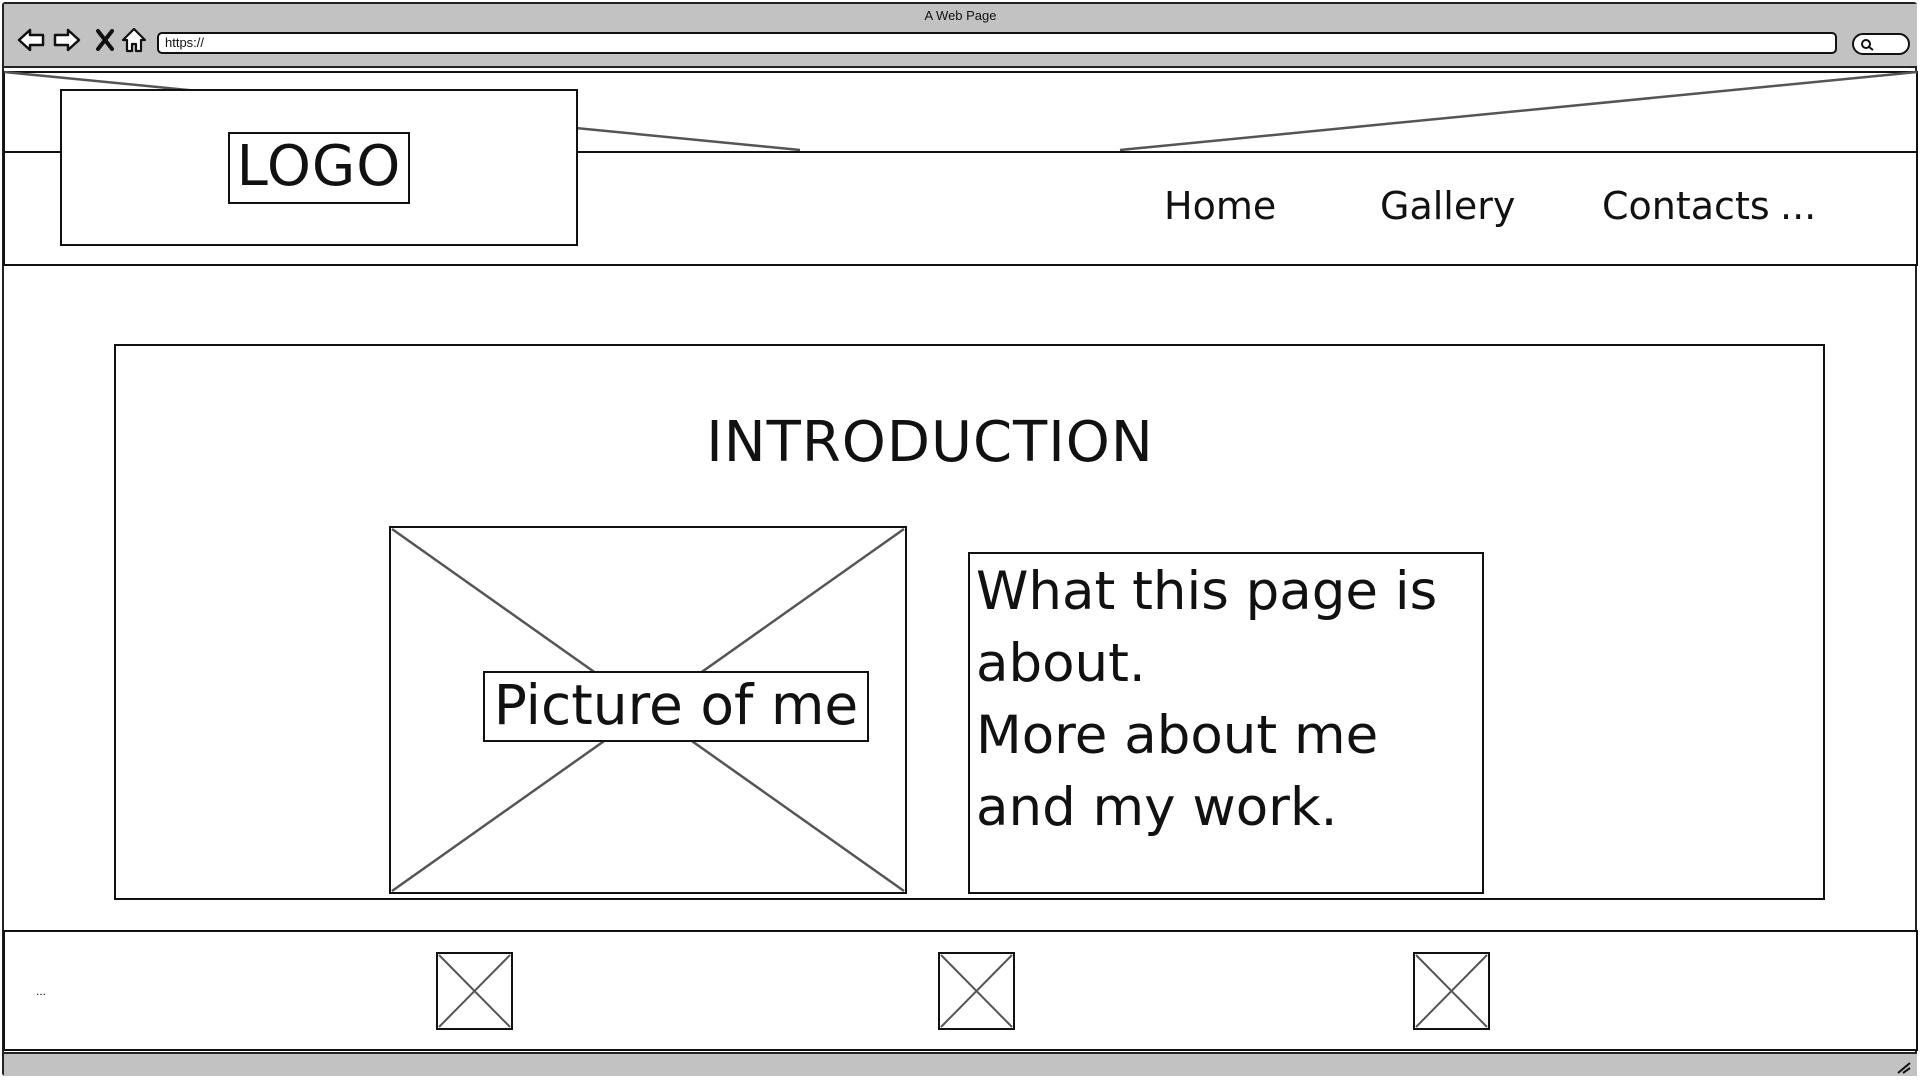 This screenshot has height=1080, width=1921. What do you see at coordinates (1903, 1067) in the screenshot?
I see `resize-grip-icon` at bounding box center [1903, 1067].